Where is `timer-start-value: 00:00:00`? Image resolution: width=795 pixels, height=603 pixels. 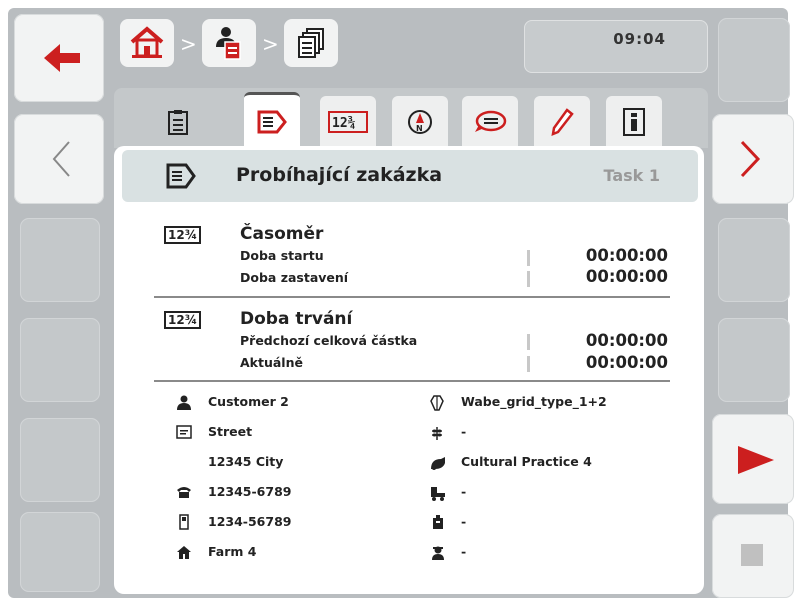
timer-start-value: 00:00:00 is located at coordinates (626, 255).